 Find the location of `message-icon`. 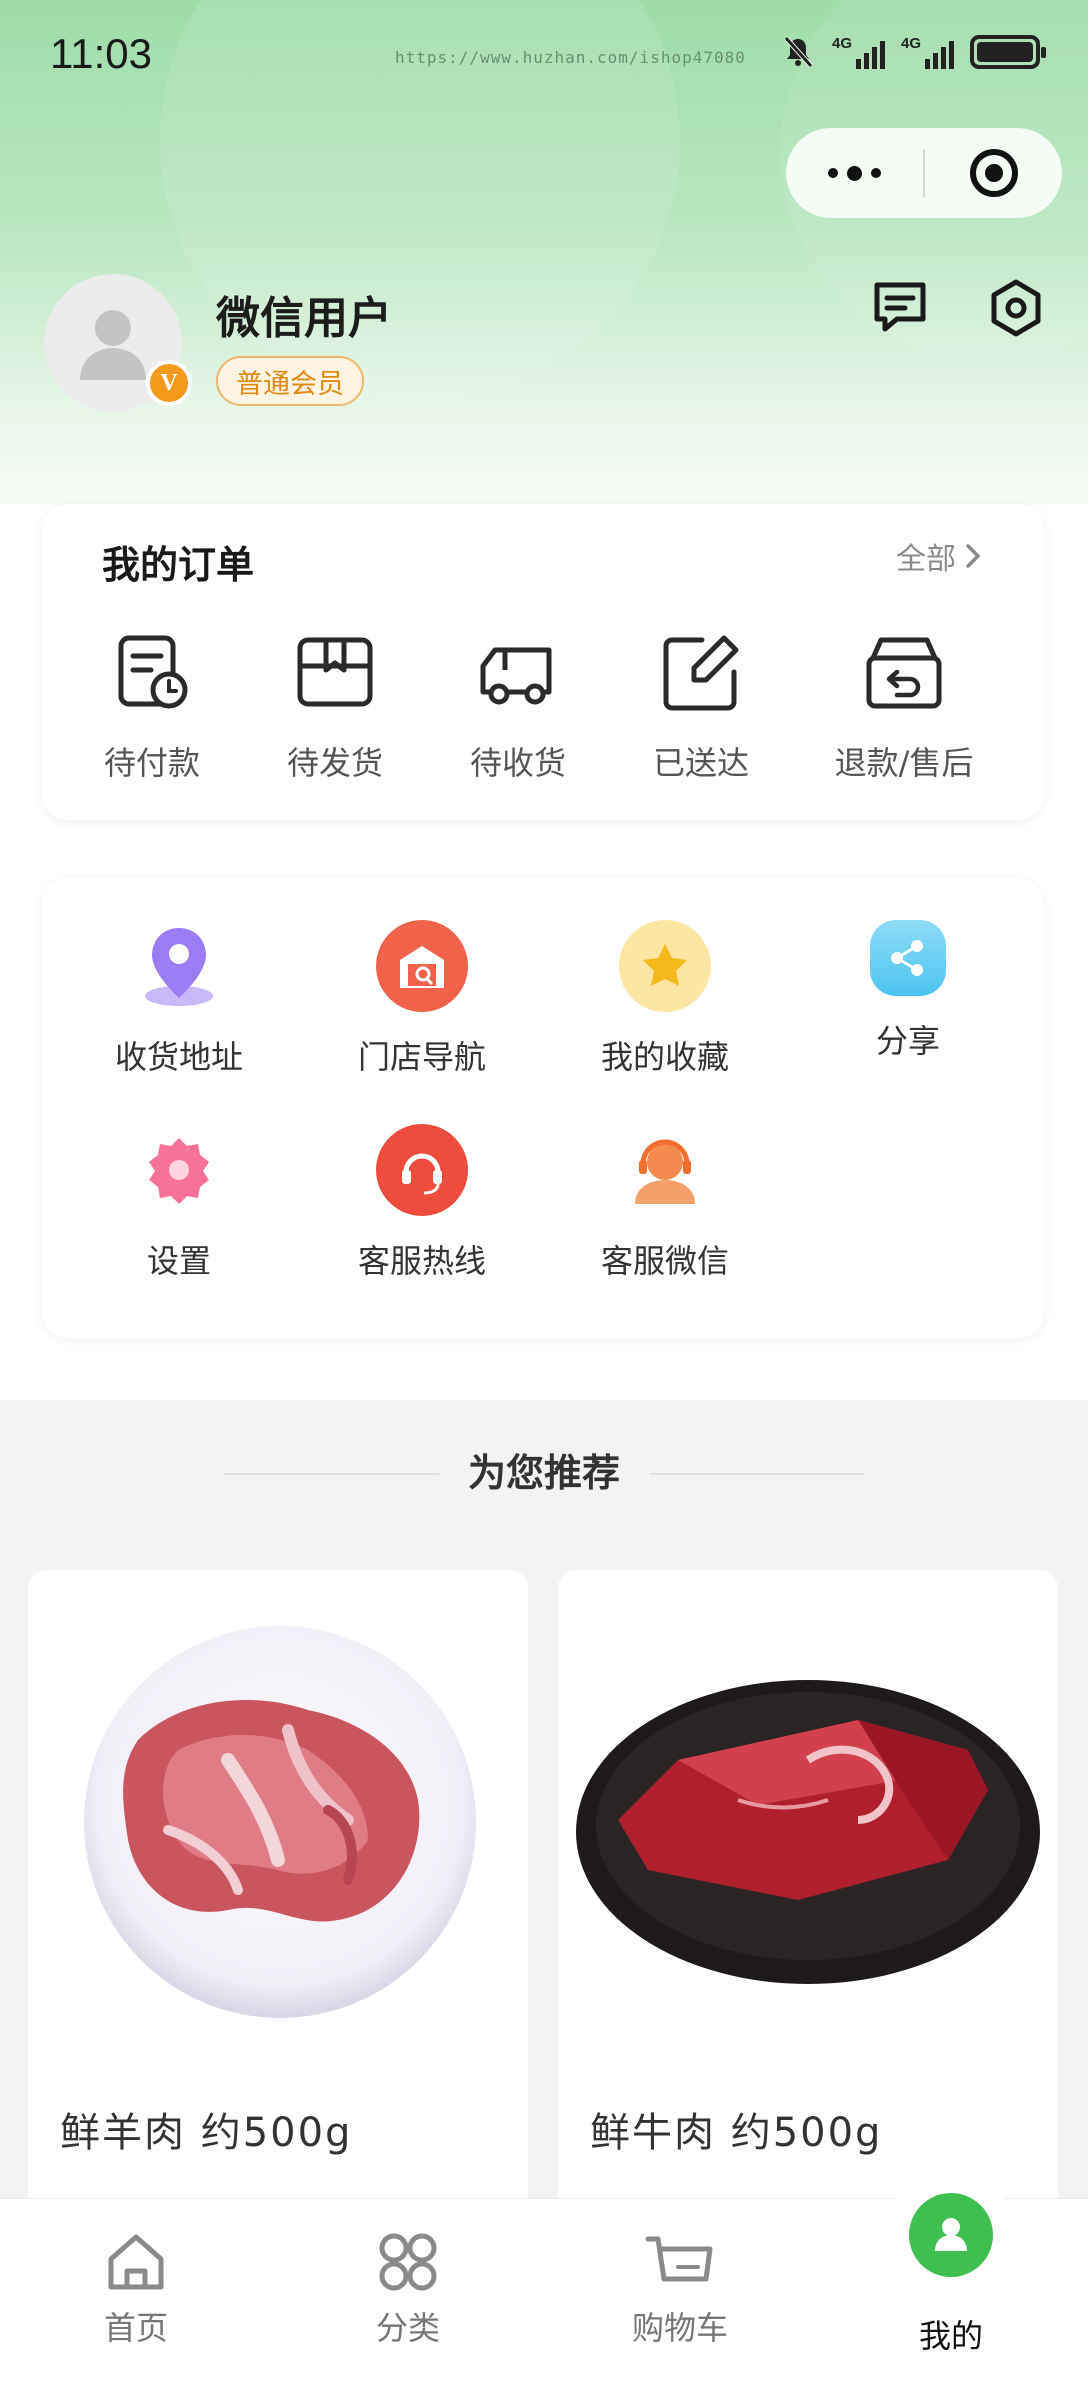

message-icon is located at coordinates (900, 307).